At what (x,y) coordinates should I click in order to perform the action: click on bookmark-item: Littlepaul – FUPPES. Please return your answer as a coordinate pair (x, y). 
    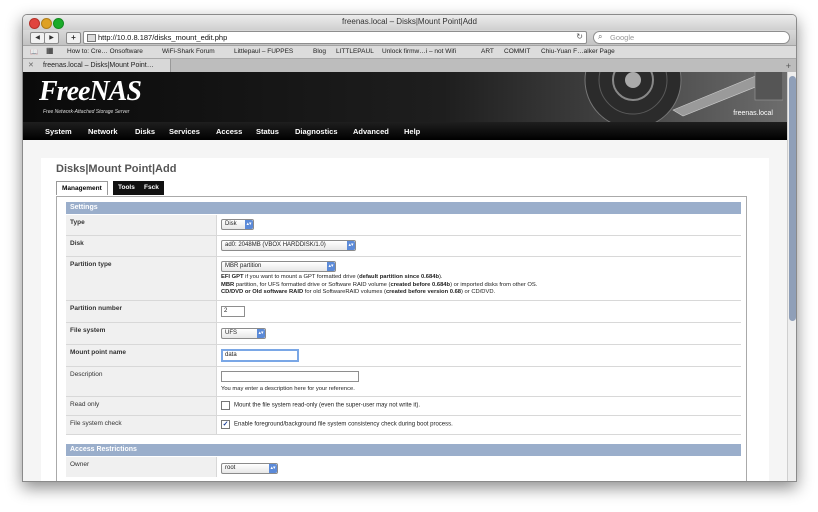
    Looking at the image, I should click on (263, 51).